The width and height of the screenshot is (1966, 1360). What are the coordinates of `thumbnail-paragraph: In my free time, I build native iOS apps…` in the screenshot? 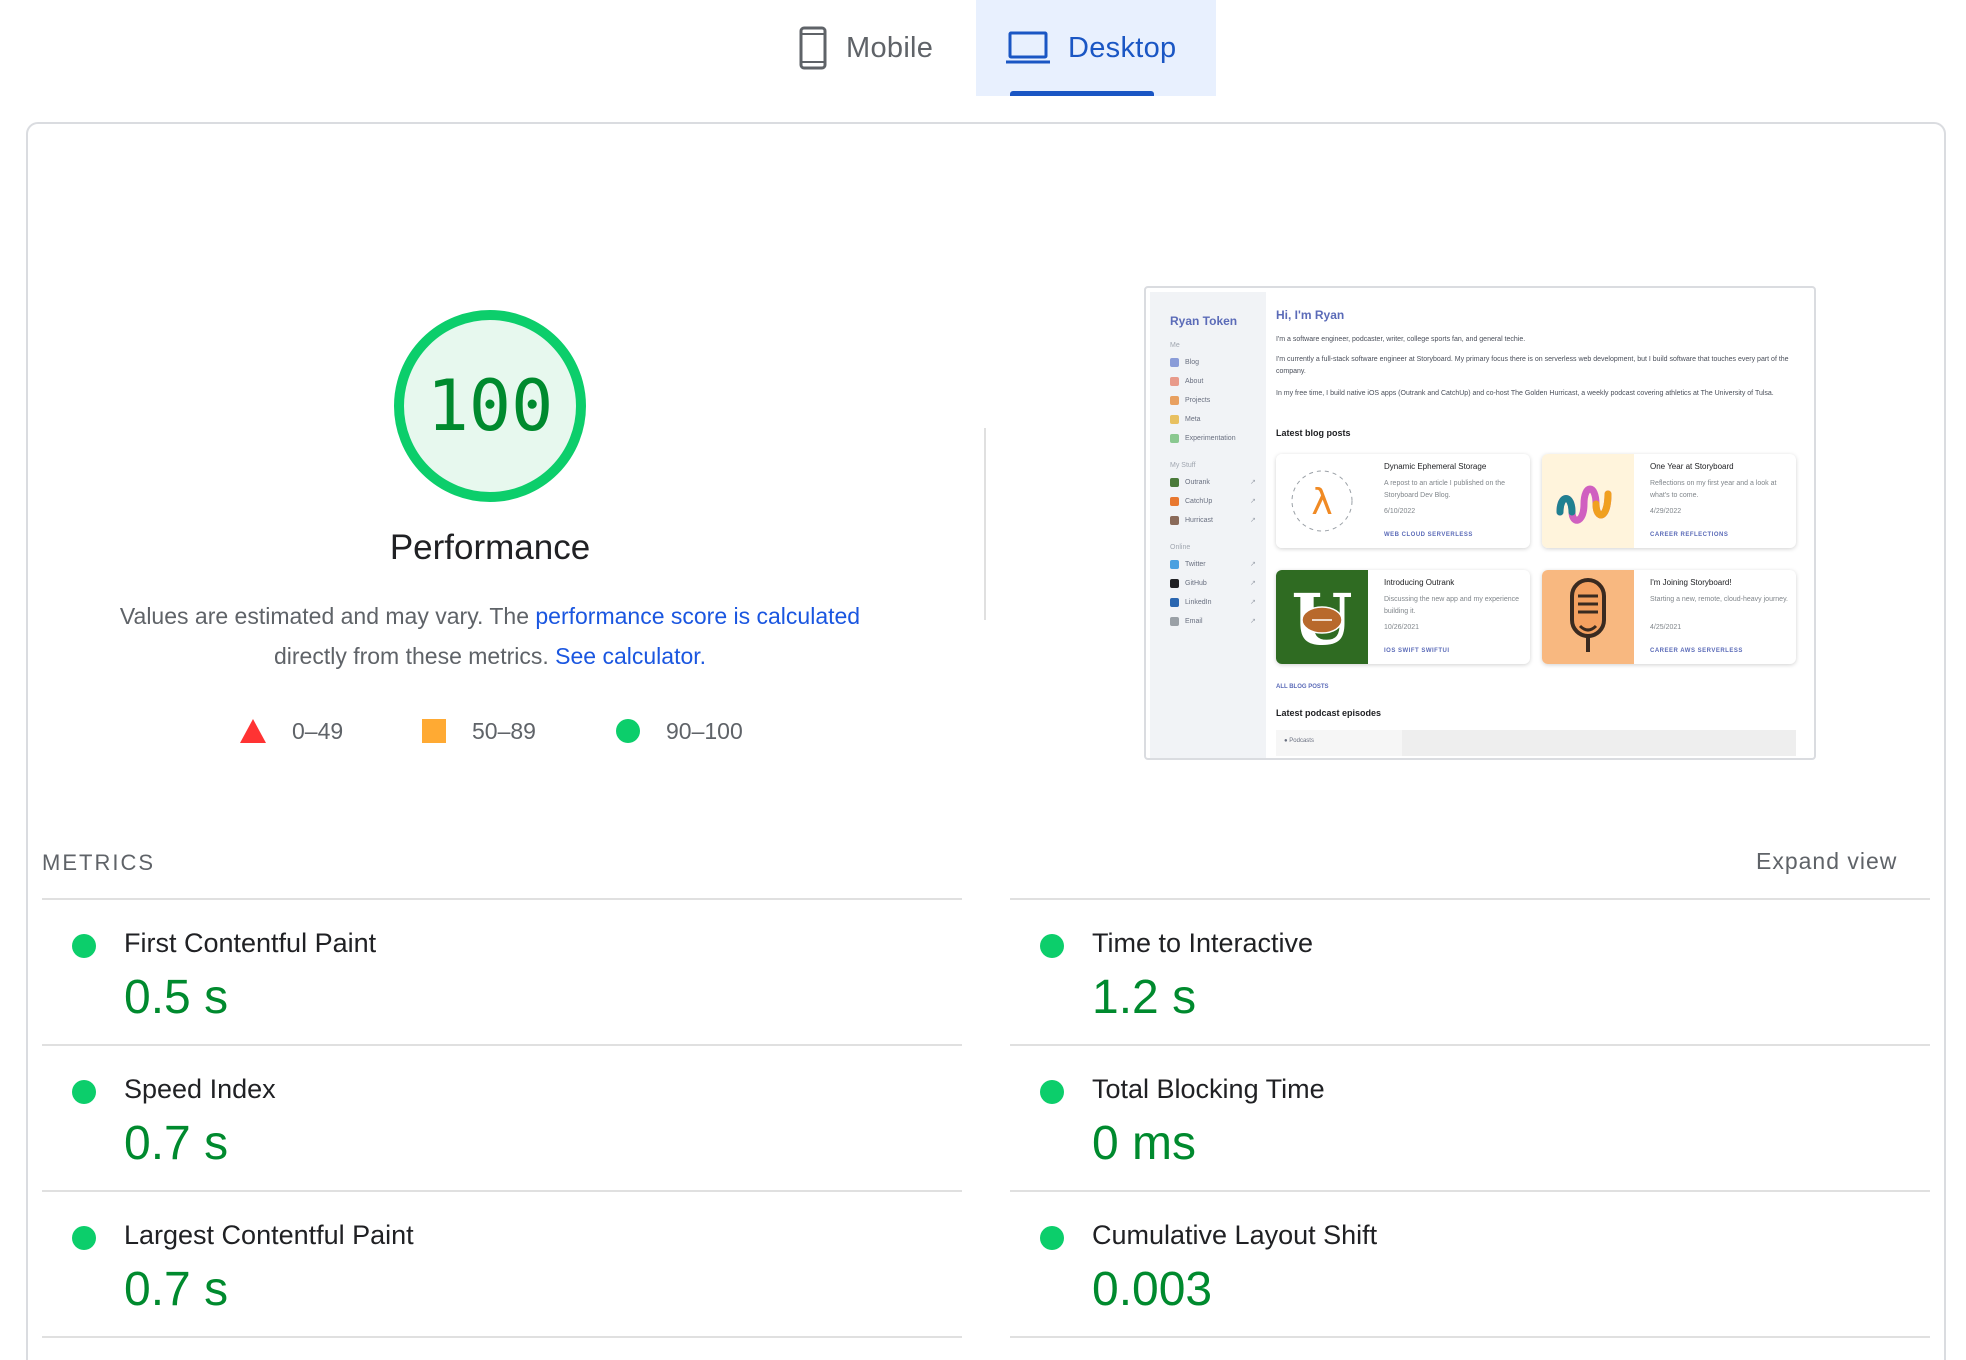 It's located at (1525, 393).